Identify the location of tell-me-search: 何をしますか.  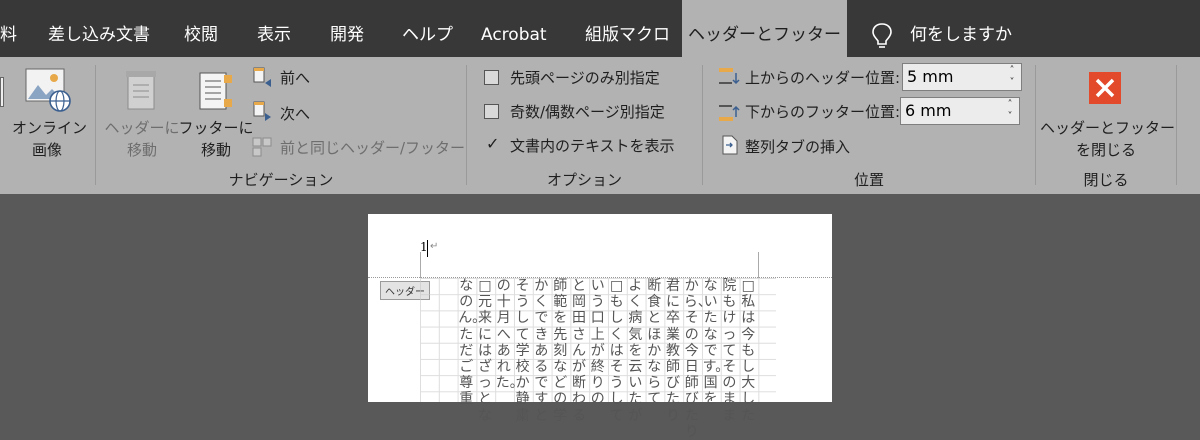
(961, 28).